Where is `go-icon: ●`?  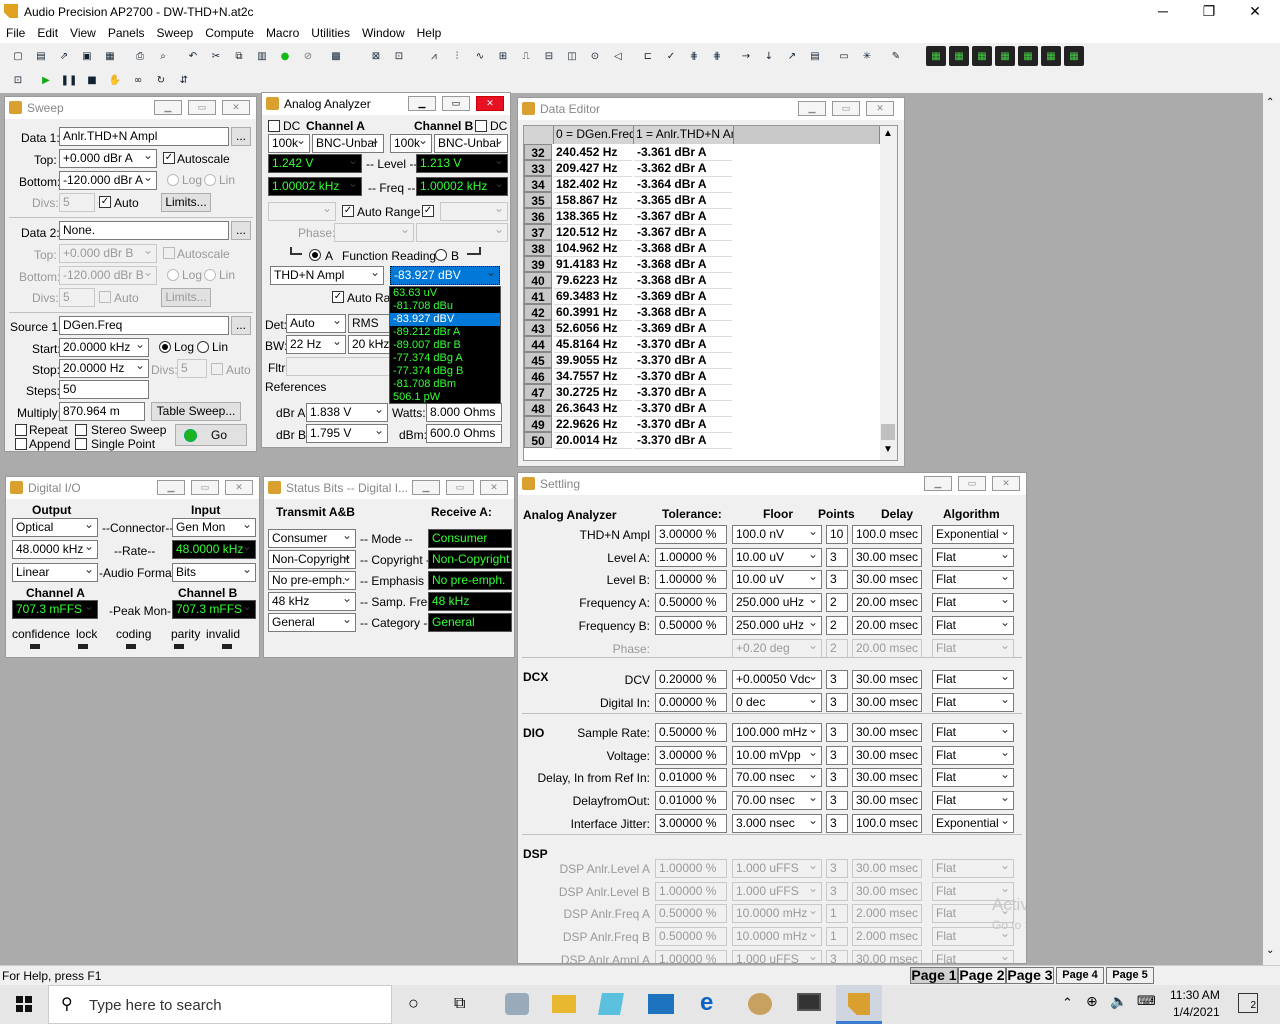 go-icon: ● is located at coordinates (285, 56).